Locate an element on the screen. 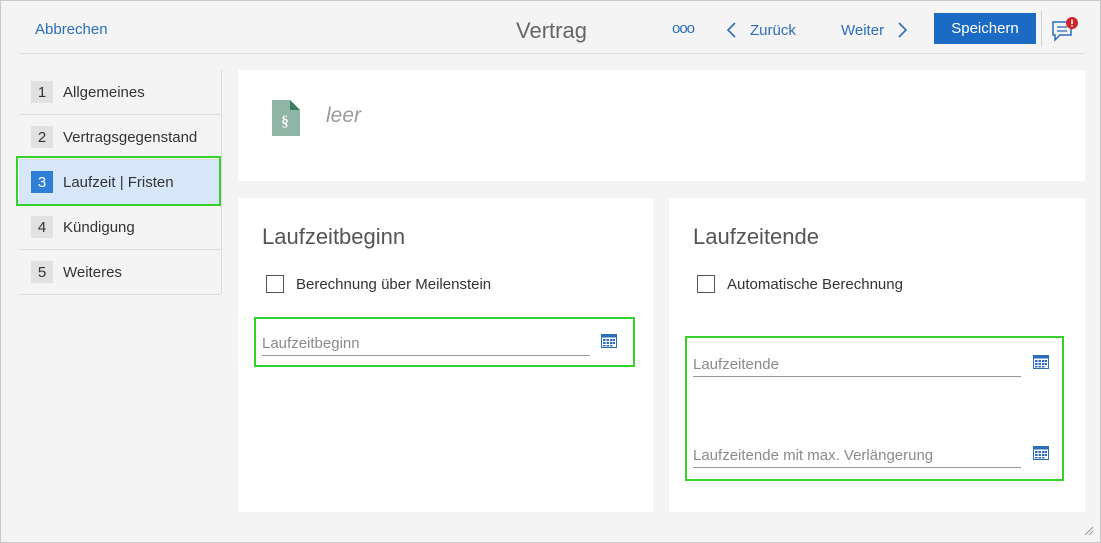  header-divider is located at coordinates (1041, 29).